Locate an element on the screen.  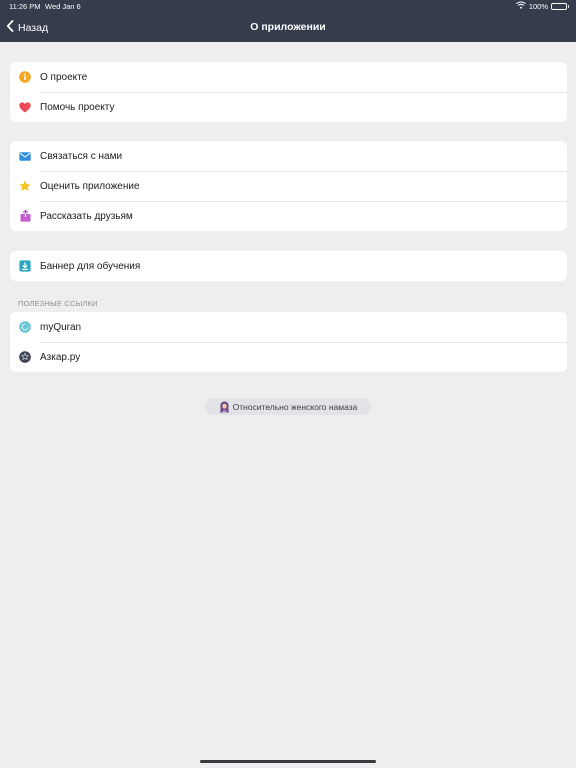
azkar-label: Азкар.ру is located at coordinates (60, 357).